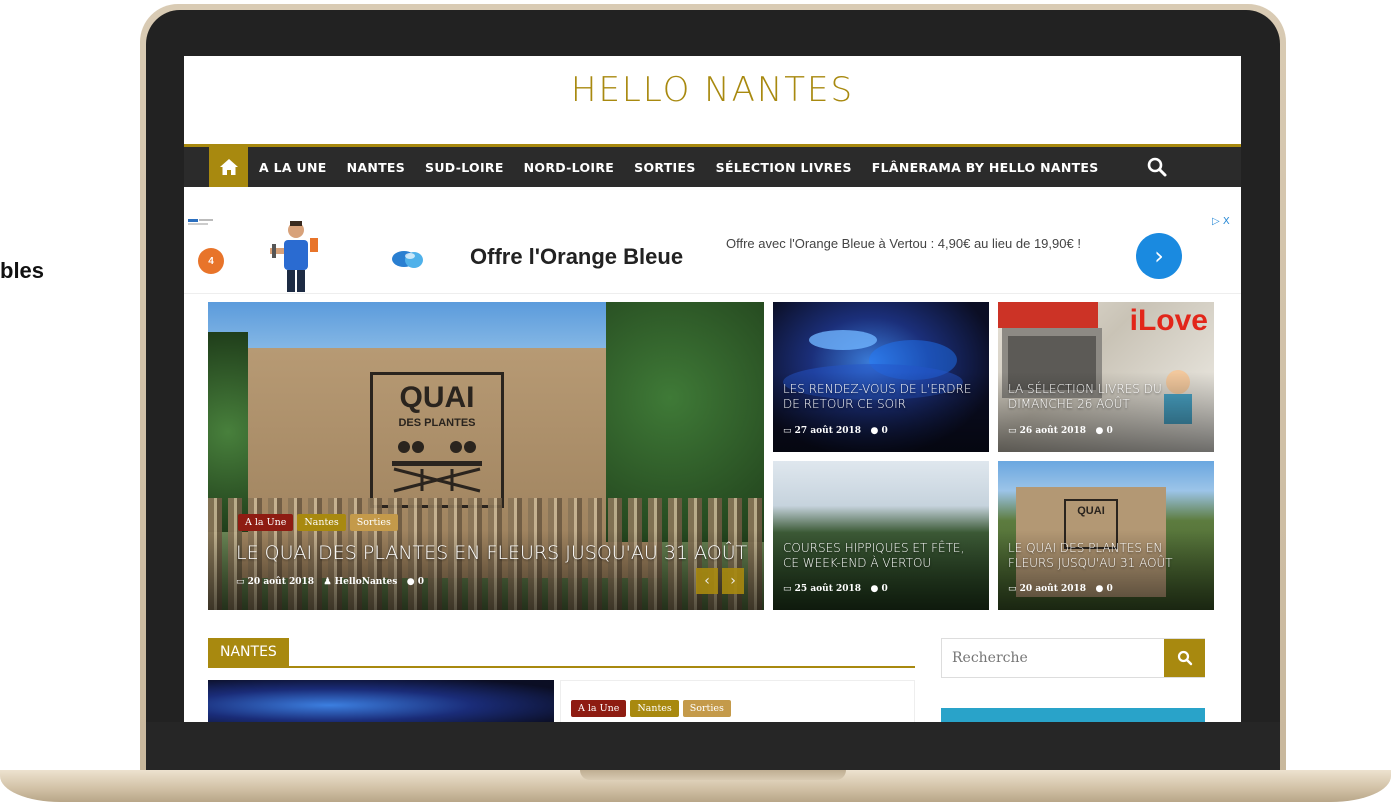  Describe the element at coordinates (437, 397) in the screenshot. I see `sign-line-1: QUAI` at that location.